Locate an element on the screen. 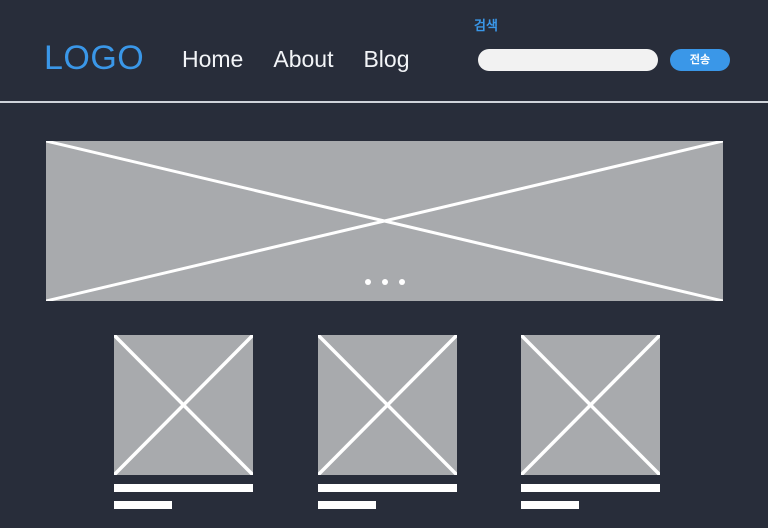 This screenshot has width=768, height=528. search-input is located at coordinates (568, 60).